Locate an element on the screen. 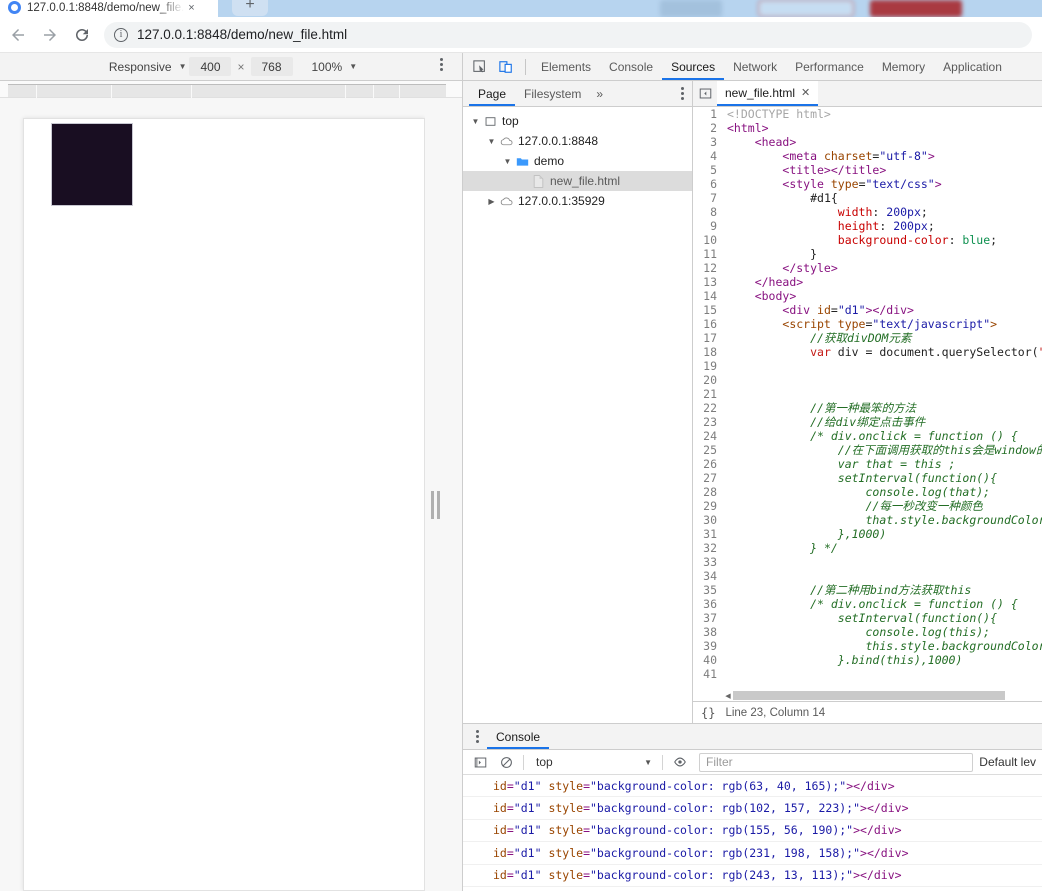  execution-context-icon is located at coordinates (480, 762).